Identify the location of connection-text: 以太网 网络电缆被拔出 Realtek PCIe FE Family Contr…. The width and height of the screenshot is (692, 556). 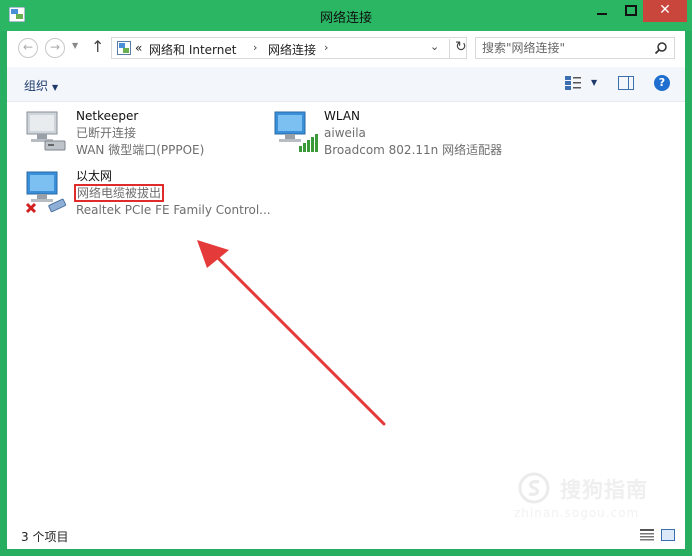
(172, 193).